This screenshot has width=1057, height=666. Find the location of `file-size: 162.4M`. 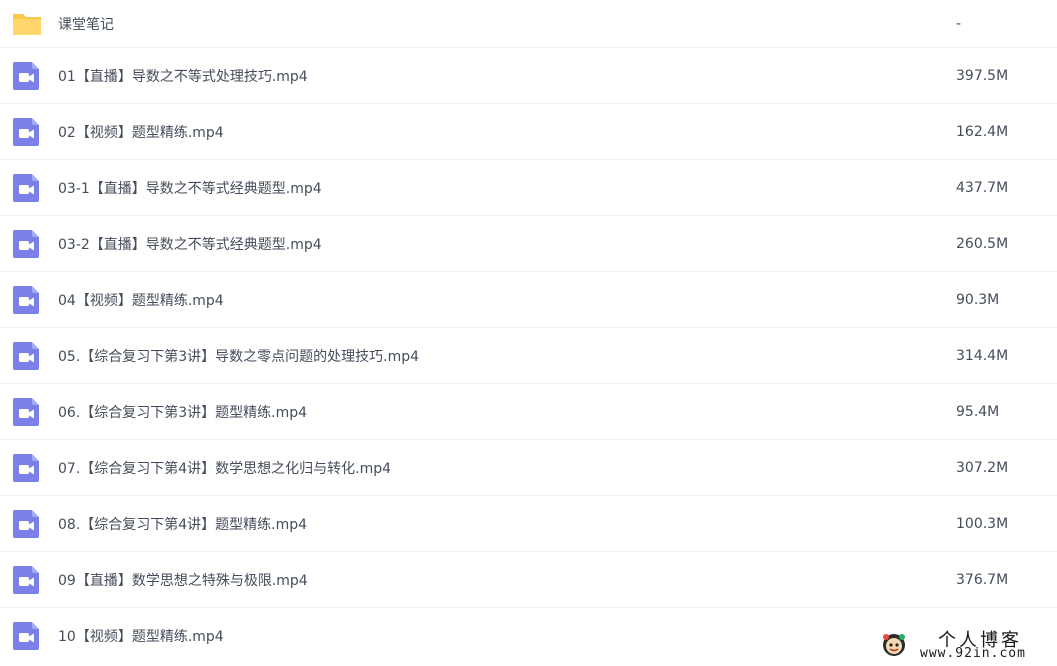

file-size: 162.4M is located at coordinates (982, 131).